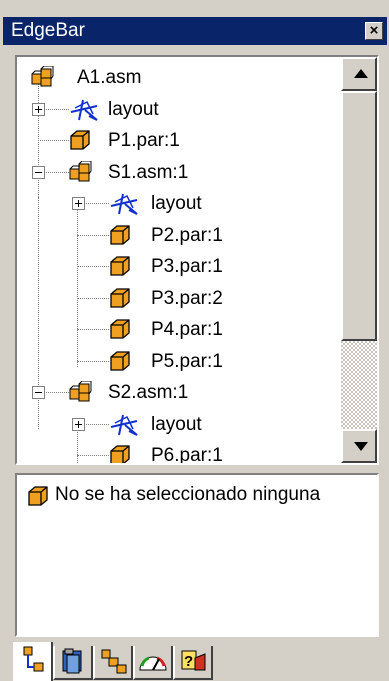 This screenshot has width=389, height=681. I want to click on arrow-up-icon, so click(361, 73).